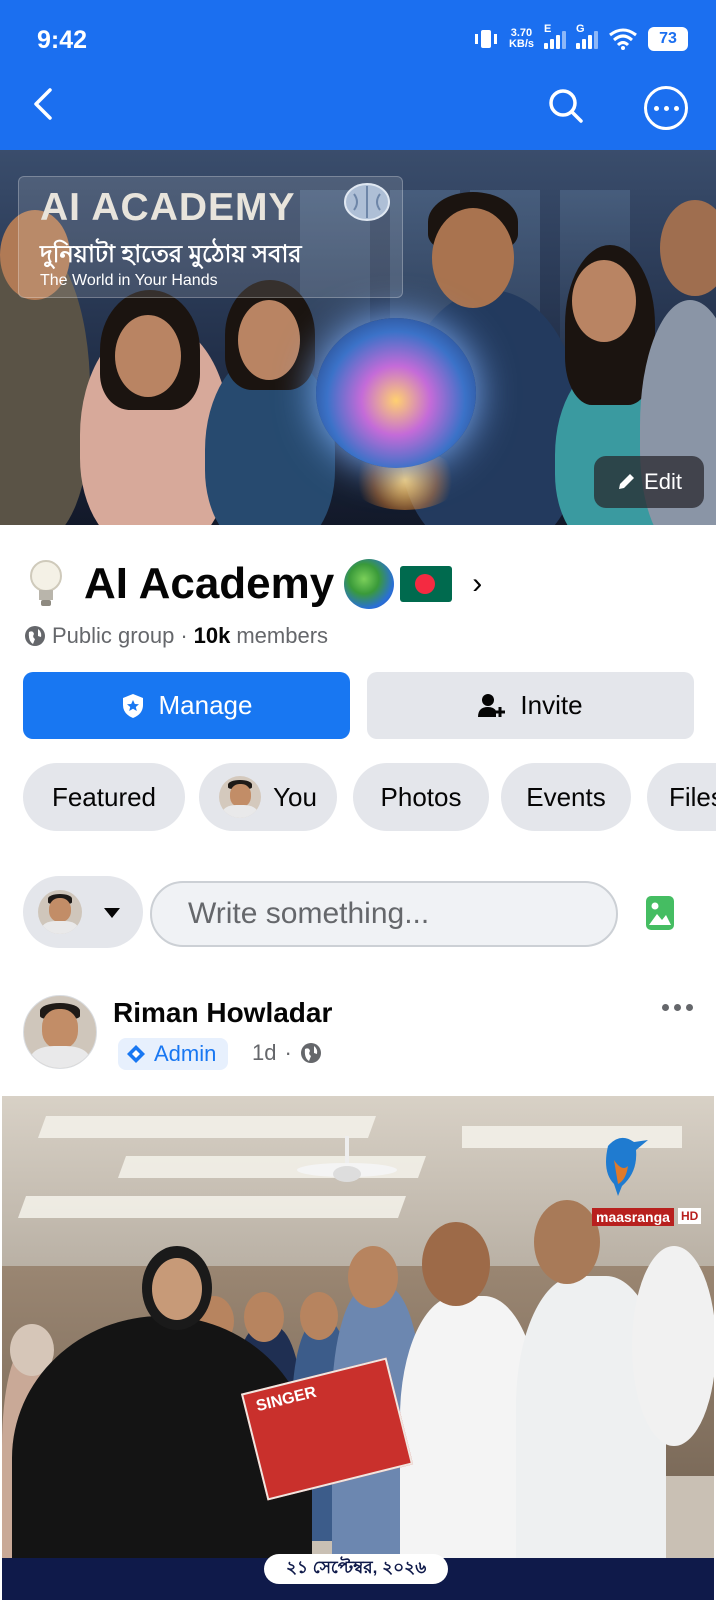 The width and height of the screenshot is (716, 1600). What do you see at coordinates (369, 584) in the screenshot?
I see `earth-globe-icon` at bounding box center [369, 584].